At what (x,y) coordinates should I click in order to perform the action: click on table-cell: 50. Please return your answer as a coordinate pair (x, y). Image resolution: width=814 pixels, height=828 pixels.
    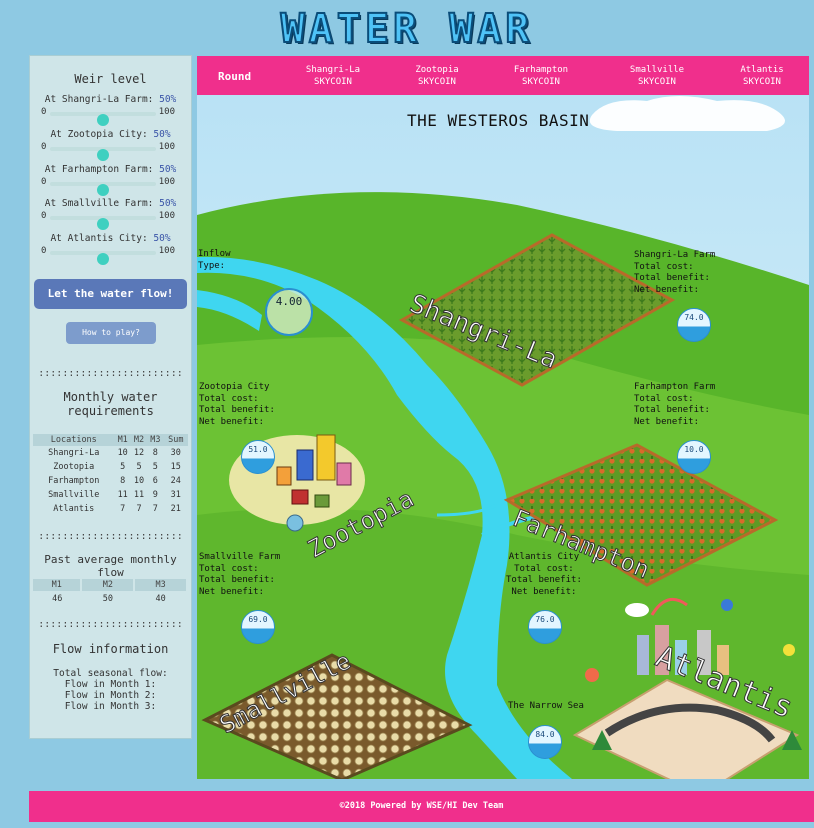
    Looking at the image, I should click on (107, 599).